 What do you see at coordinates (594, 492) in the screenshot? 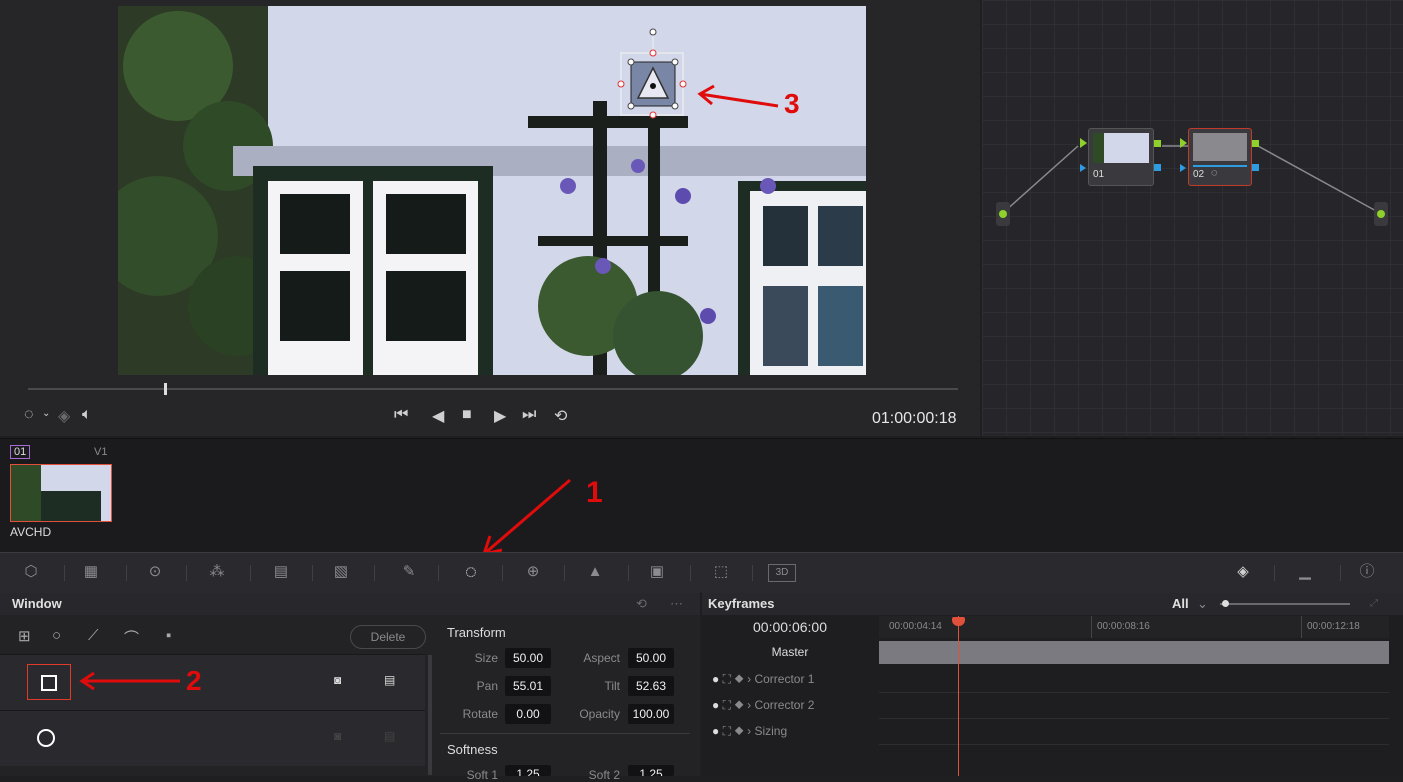
I see `annotation-number-1: 1` at bounding box center [594, 492].